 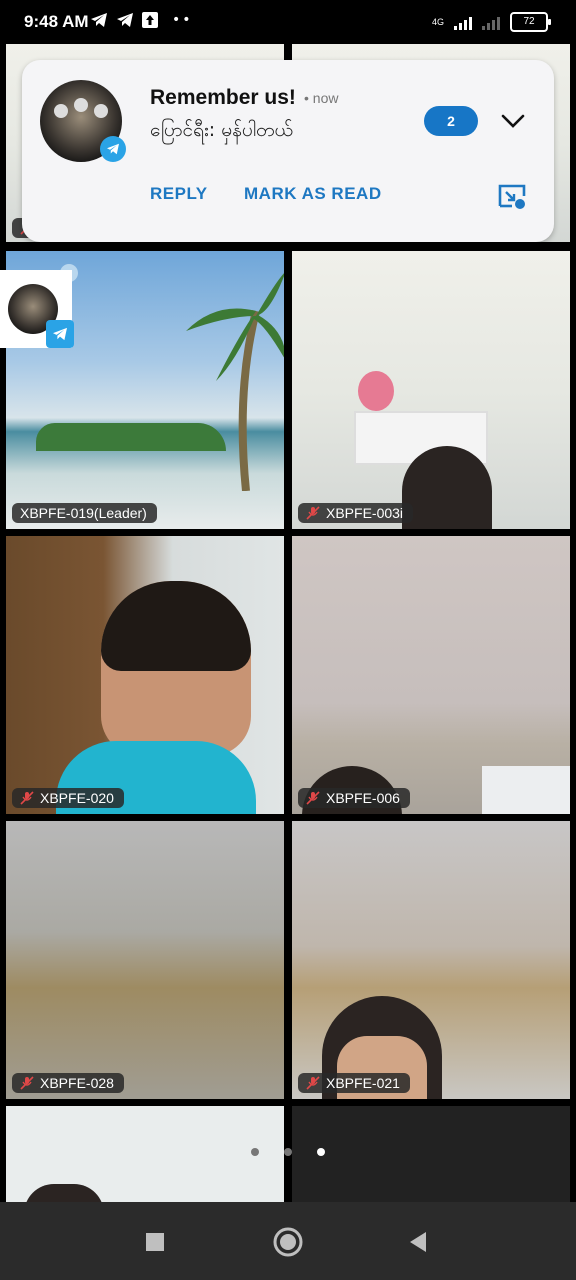 What do you see at coordinates (56, 21) in the screenshot?
I see `clock: 9:48 AM` at bounding box center [56, 21].